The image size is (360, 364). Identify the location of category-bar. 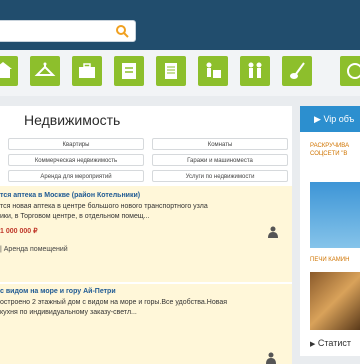
(180, 73).